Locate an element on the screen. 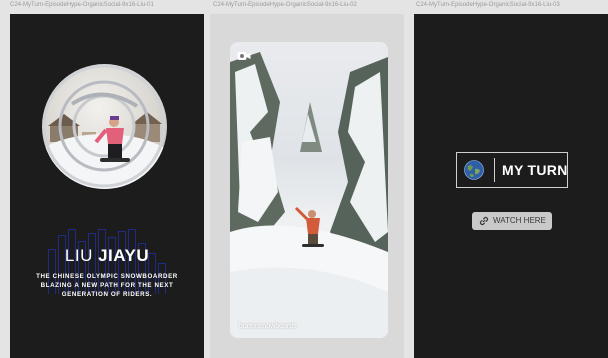  athlete-name: LIU JIAYU is located at coordinates (107, 256).